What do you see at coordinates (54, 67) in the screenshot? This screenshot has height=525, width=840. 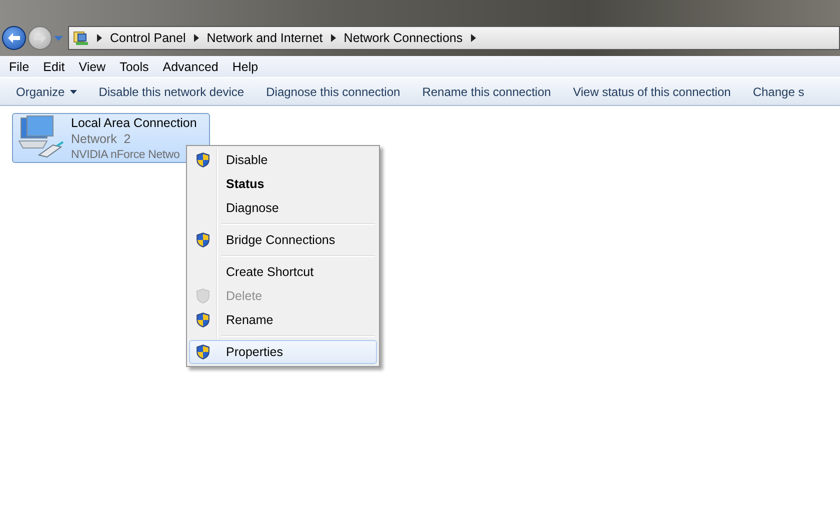 I see `menu-item: Edit` at bounding box center [54, 67].